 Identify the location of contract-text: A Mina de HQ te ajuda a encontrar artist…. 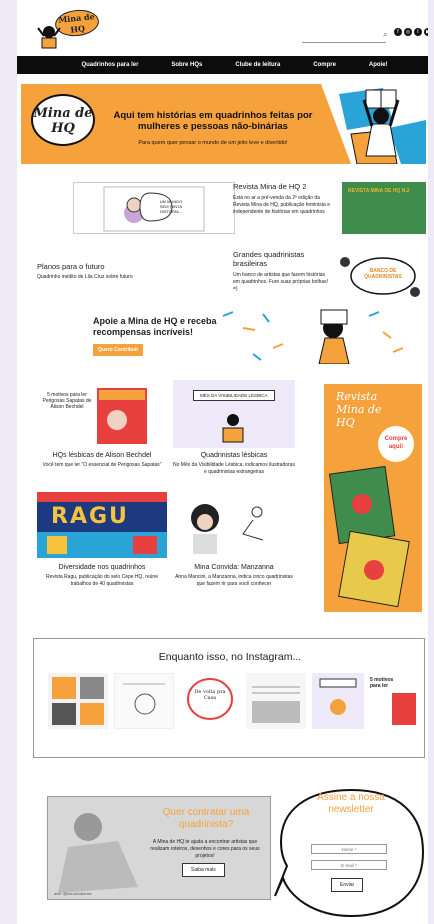
(205, 849).